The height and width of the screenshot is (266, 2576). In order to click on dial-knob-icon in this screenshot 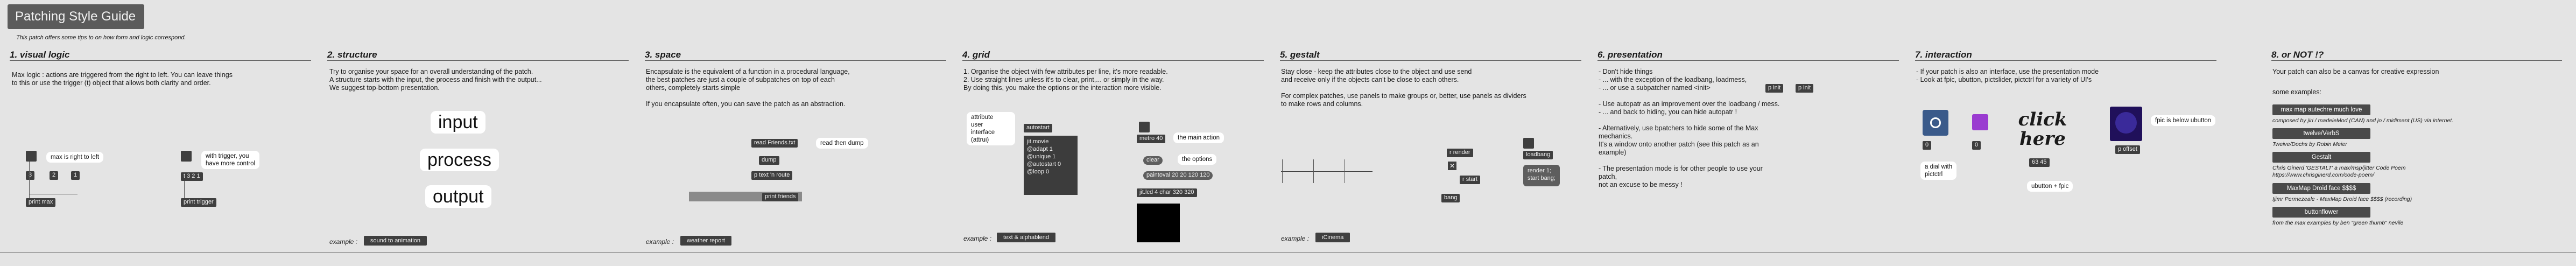, I will do `click(1936, 122)`.